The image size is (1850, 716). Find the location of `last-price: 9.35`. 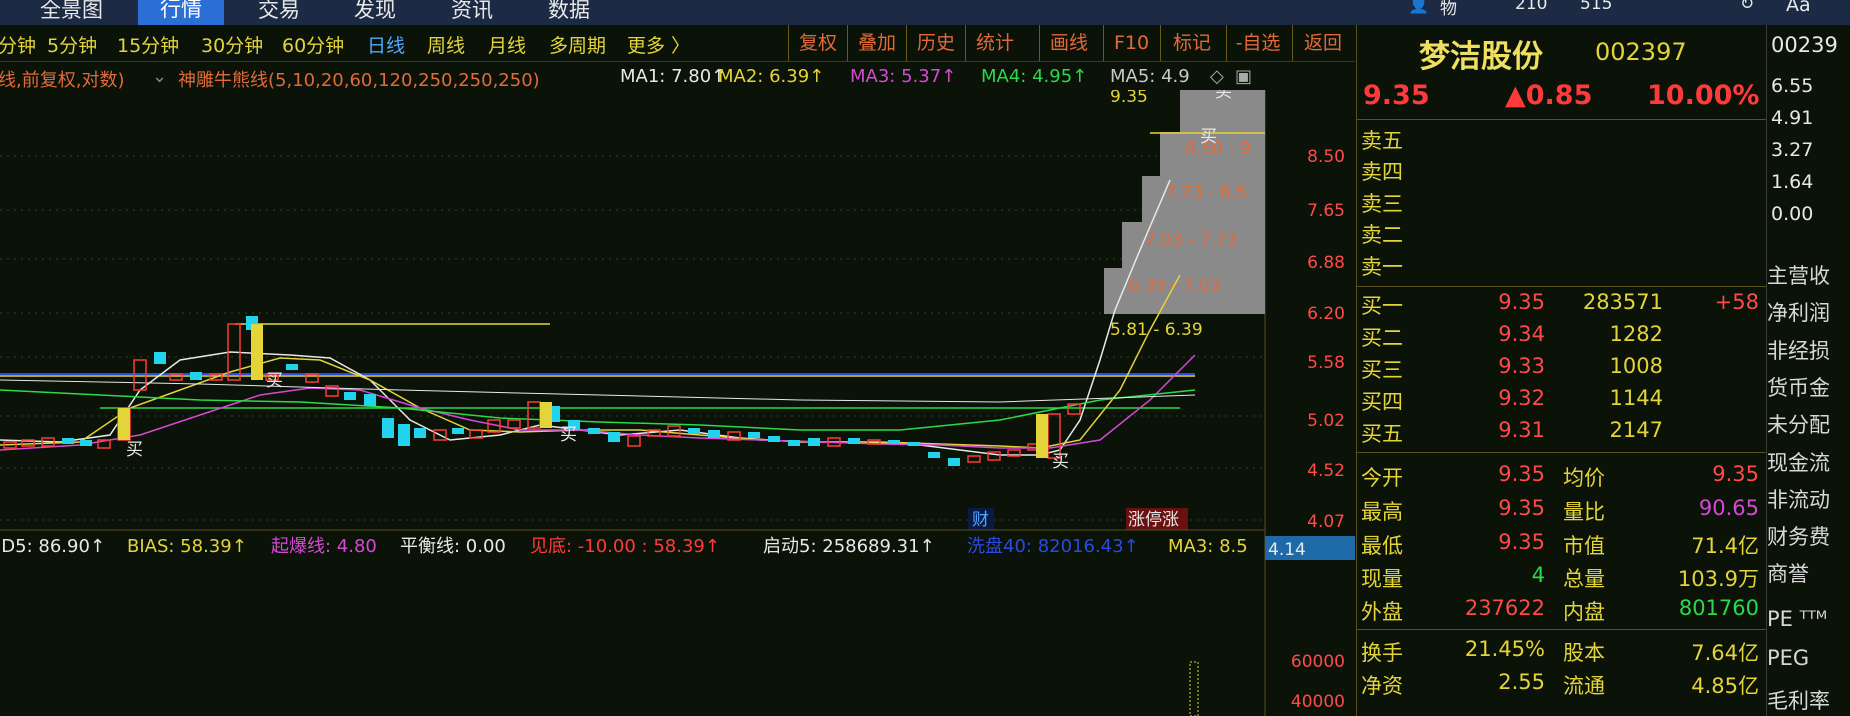

last-price: 9.35 is located at coordinates (1396, 95).